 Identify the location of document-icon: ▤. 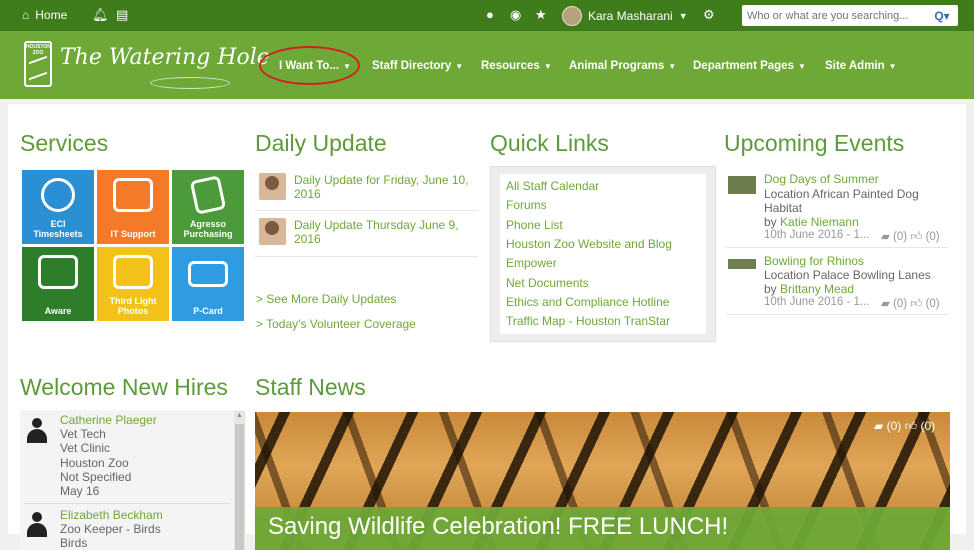
(122, 15).